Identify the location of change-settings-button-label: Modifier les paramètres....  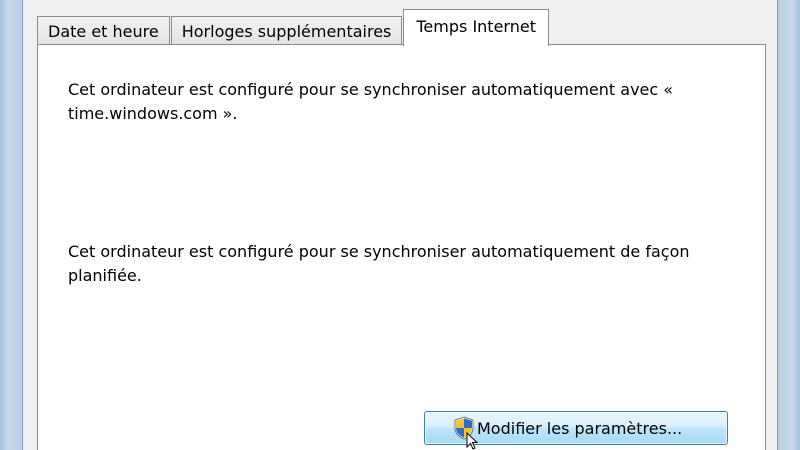
(580, 428).